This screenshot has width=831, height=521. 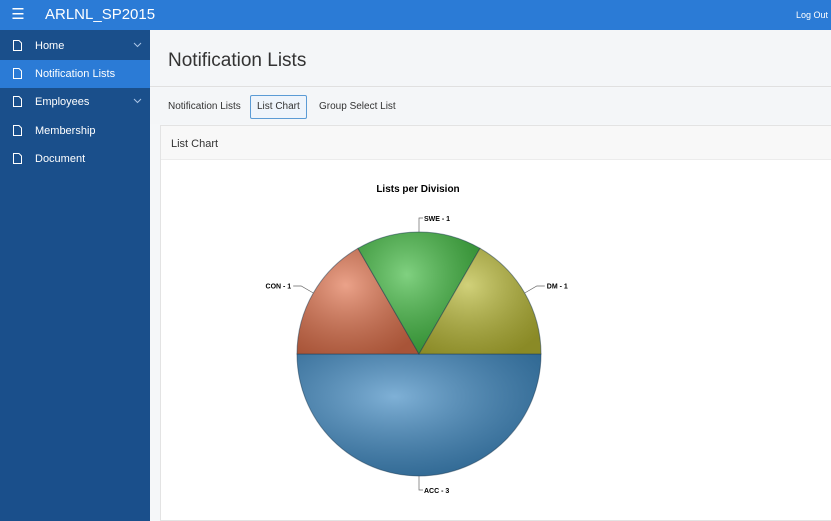 What do you see at coordinates (204, 107) in the screenshot?
I see `tab-notification-lists: Notification Lists` at bounding box center [204, 107].